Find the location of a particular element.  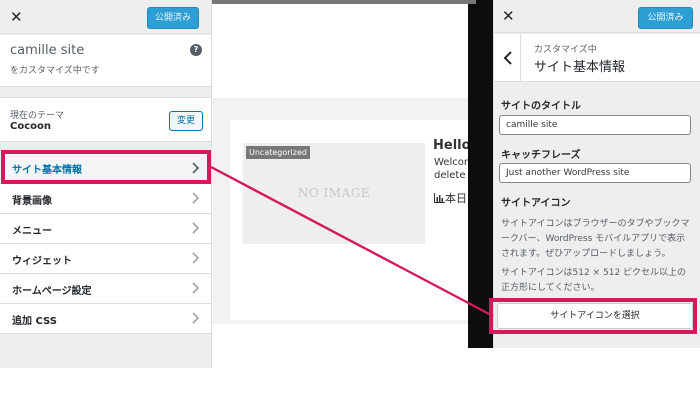

post-excerpt-line: delete is located at coordinates (450, 175).